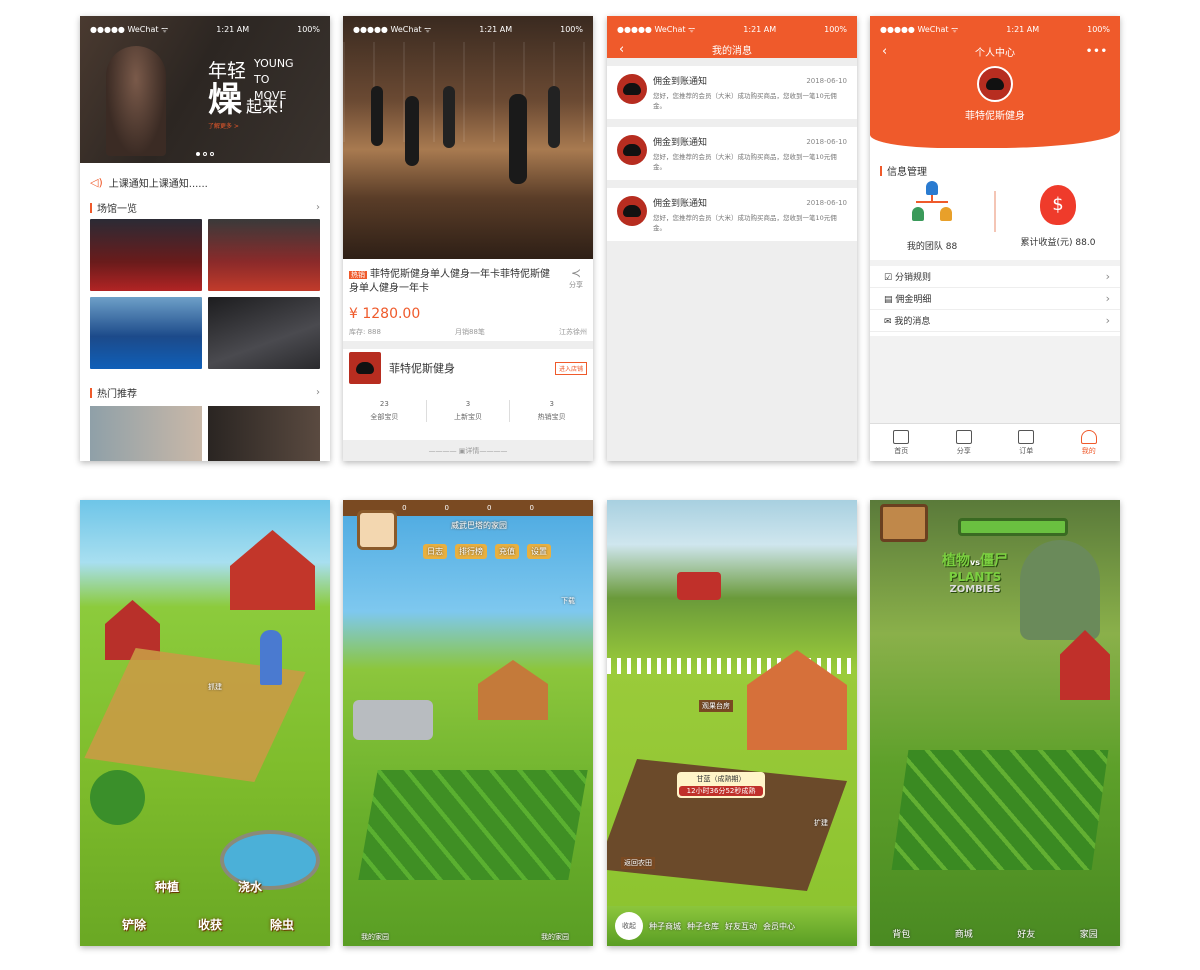  I want to click on download-button: 下载, so click(568, 601).